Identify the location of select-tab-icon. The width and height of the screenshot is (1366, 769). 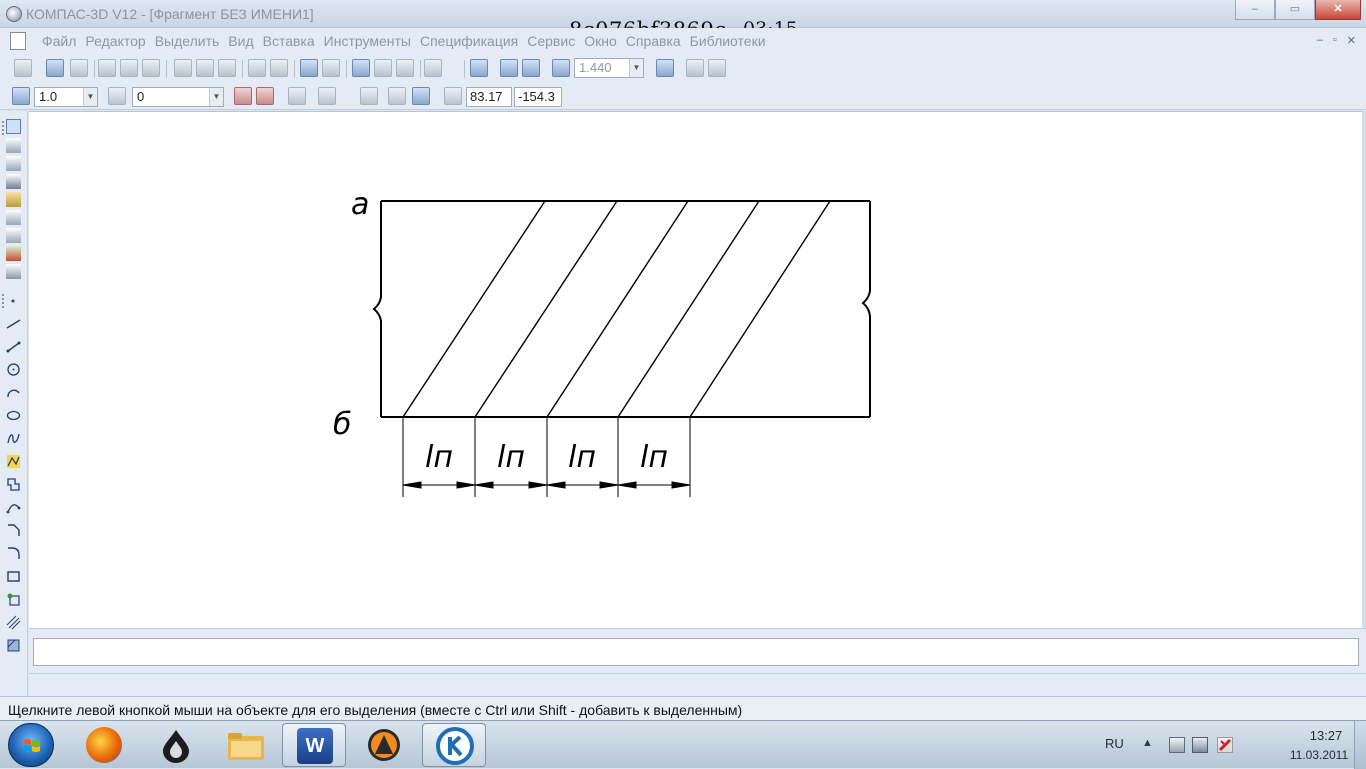
(13, 235).